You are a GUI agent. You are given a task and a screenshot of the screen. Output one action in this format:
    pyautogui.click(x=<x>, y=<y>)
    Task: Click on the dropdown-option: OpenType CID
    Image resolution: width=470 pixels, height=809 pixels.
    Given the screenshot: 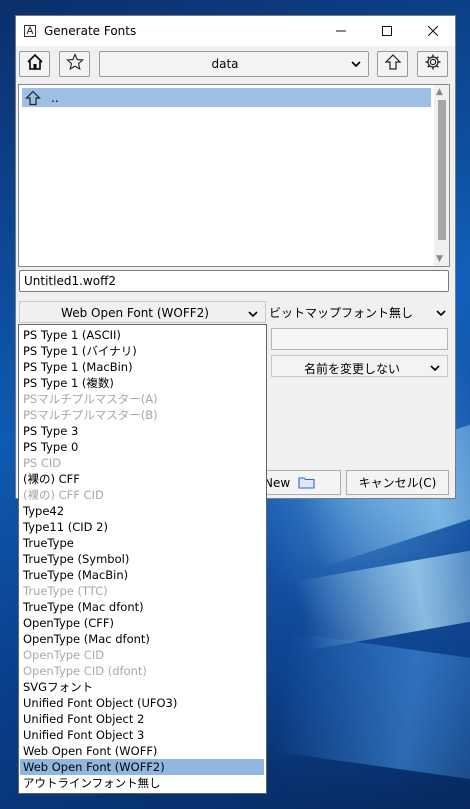 What is the action you would take?
    pyautogui.click(x=64, y=655)
    